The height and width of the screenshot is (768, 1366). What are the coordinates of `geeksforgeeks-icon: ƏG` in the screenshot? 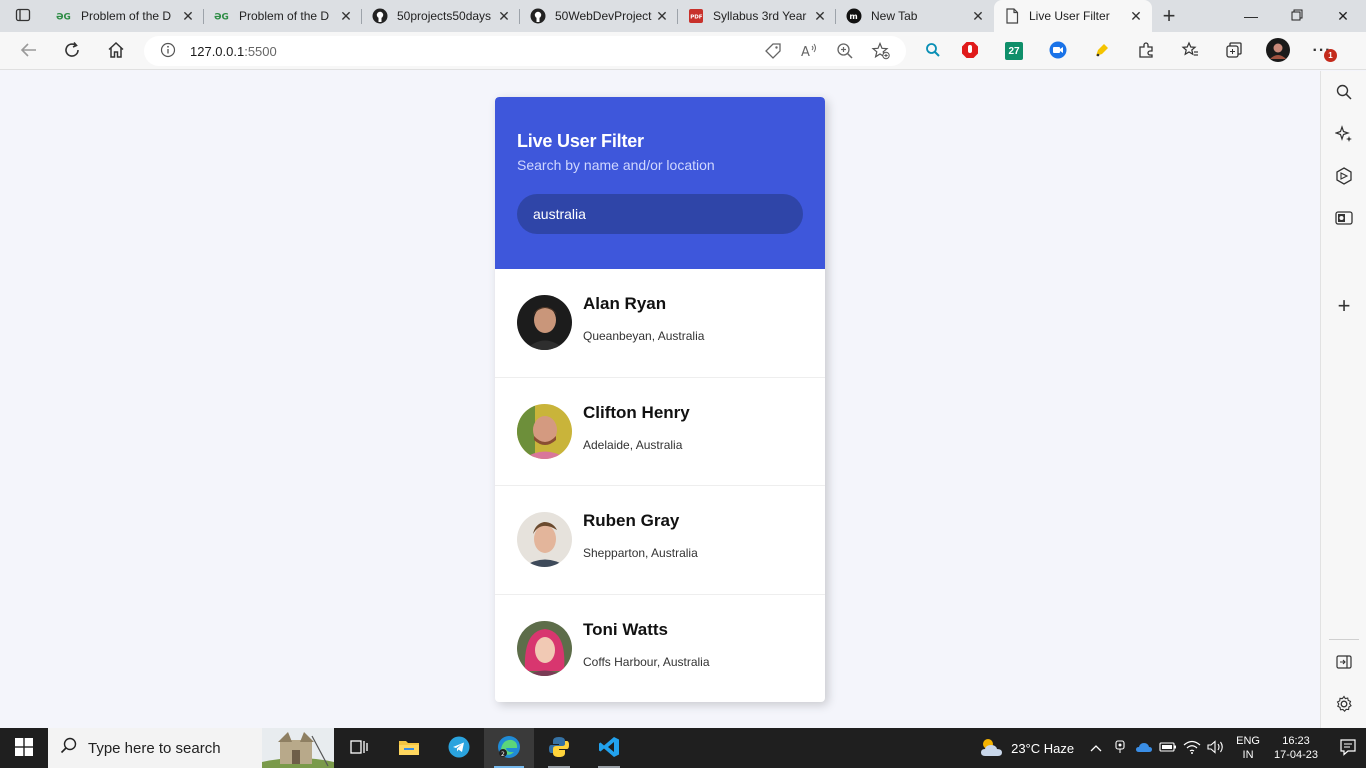 It's located at (222, 16).